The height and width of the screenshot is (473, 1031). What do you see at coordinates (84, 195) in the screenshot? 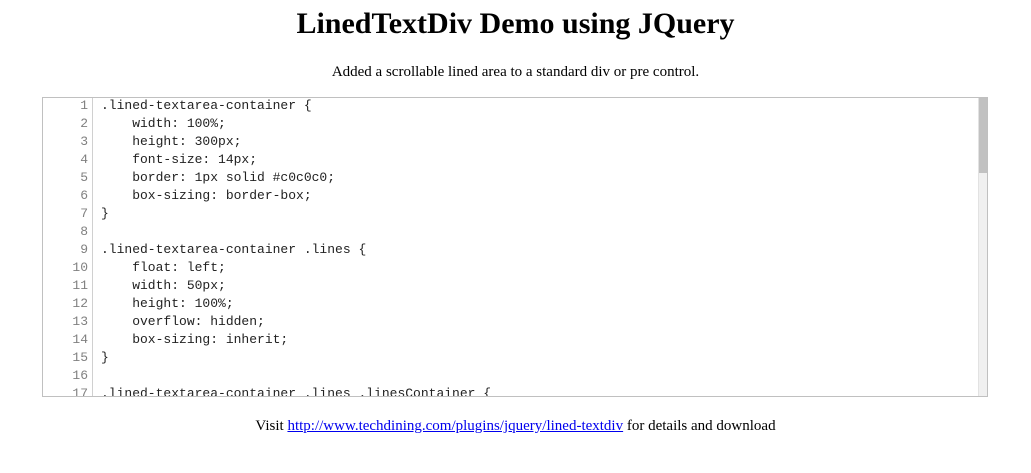
I see `line-number: 6` at bounding box center [84, 195].